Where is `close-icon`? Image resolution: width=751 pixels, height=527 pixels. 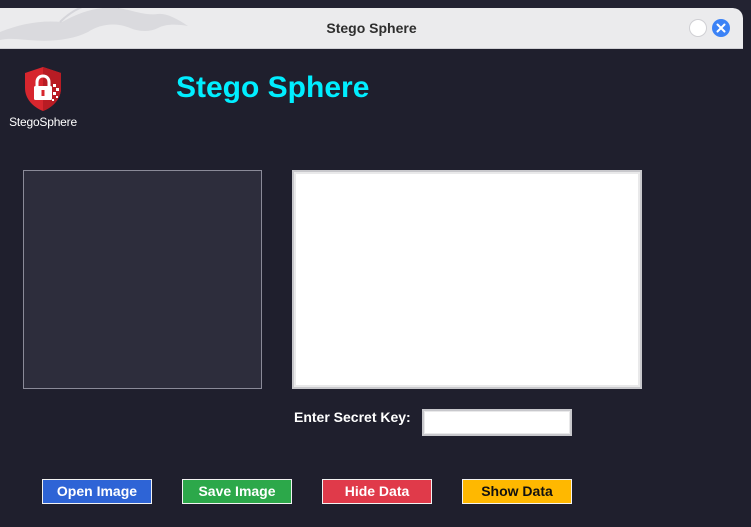 close-icon is located at coordinates (721, 28).